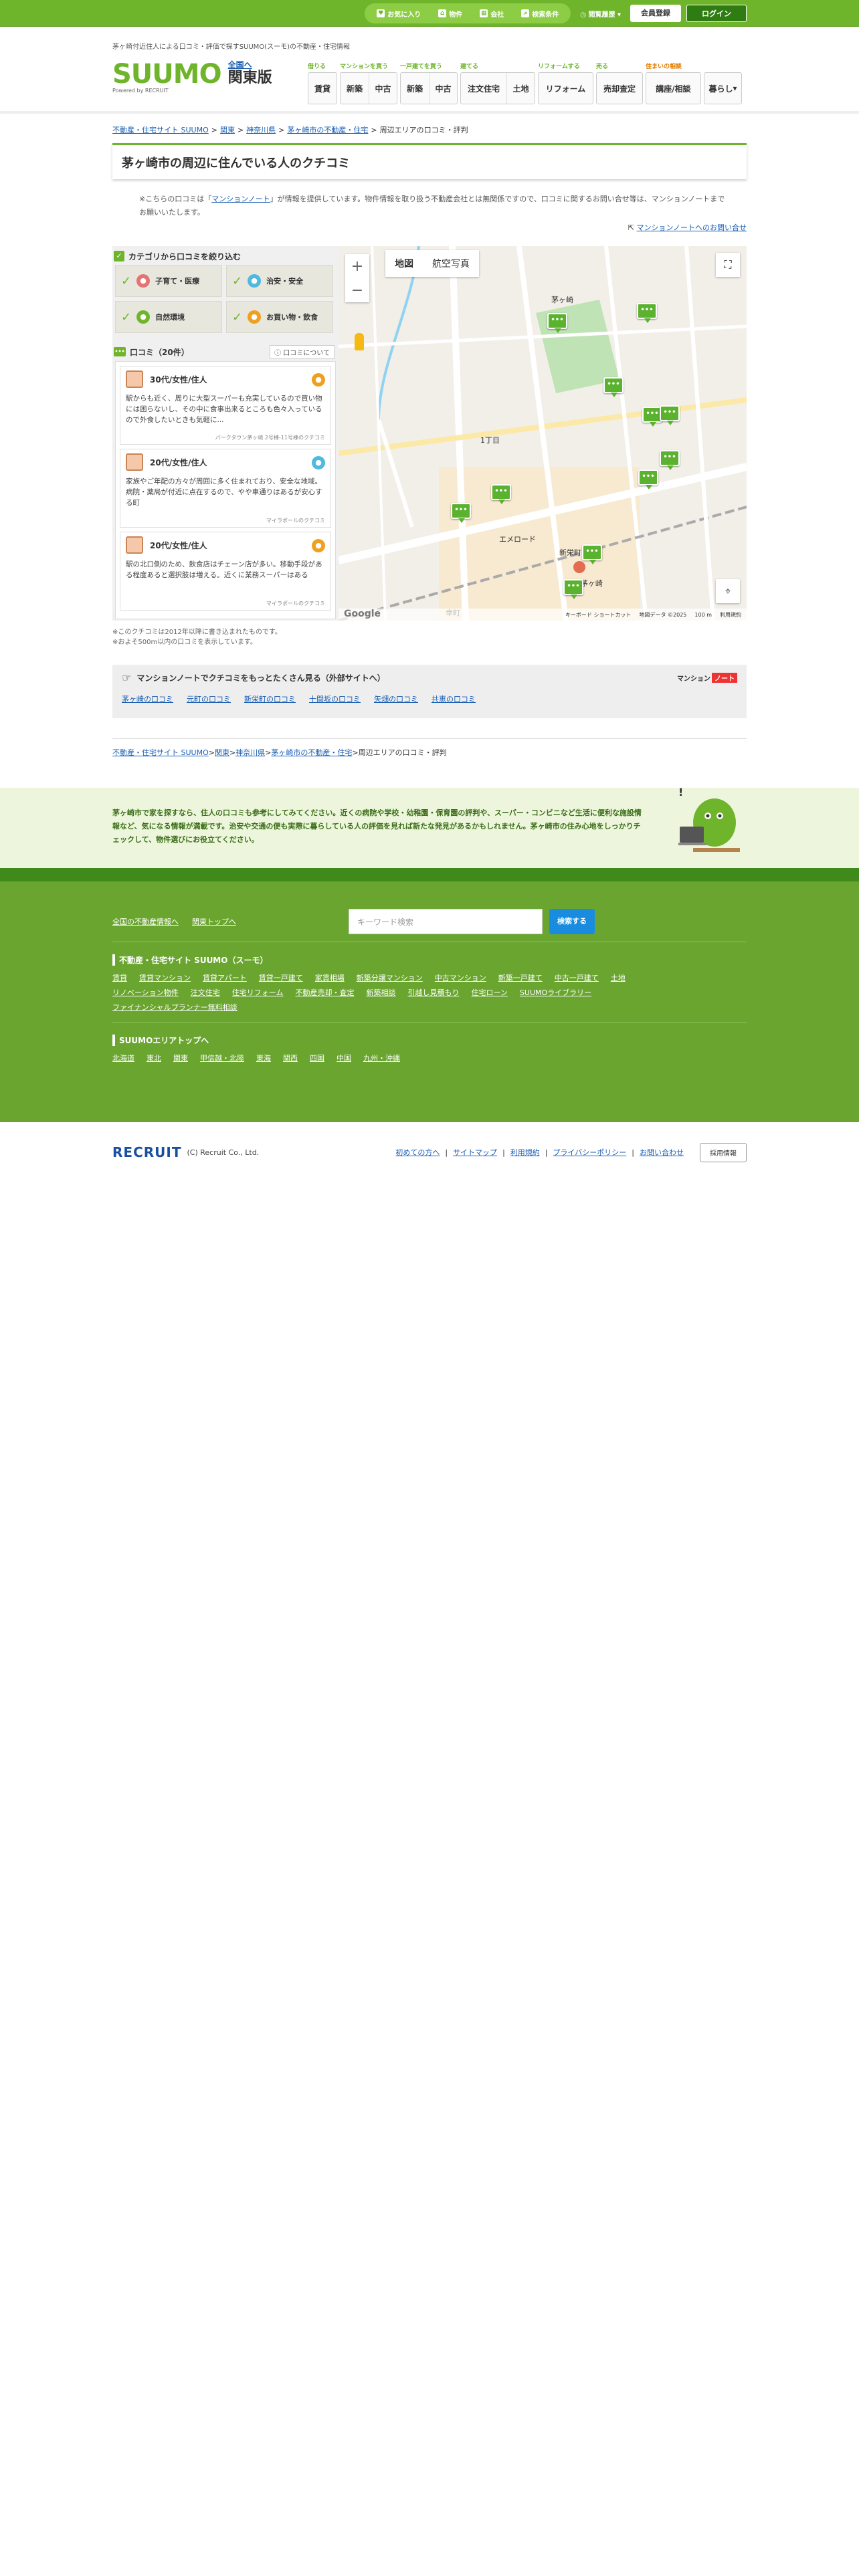 The height and width of the screenshot is (2576, 859). What do you see at coordinates (433, 992) in the screenshot?
I see `footer-link: 引越し見積もり` at bounding box center [433, 992].